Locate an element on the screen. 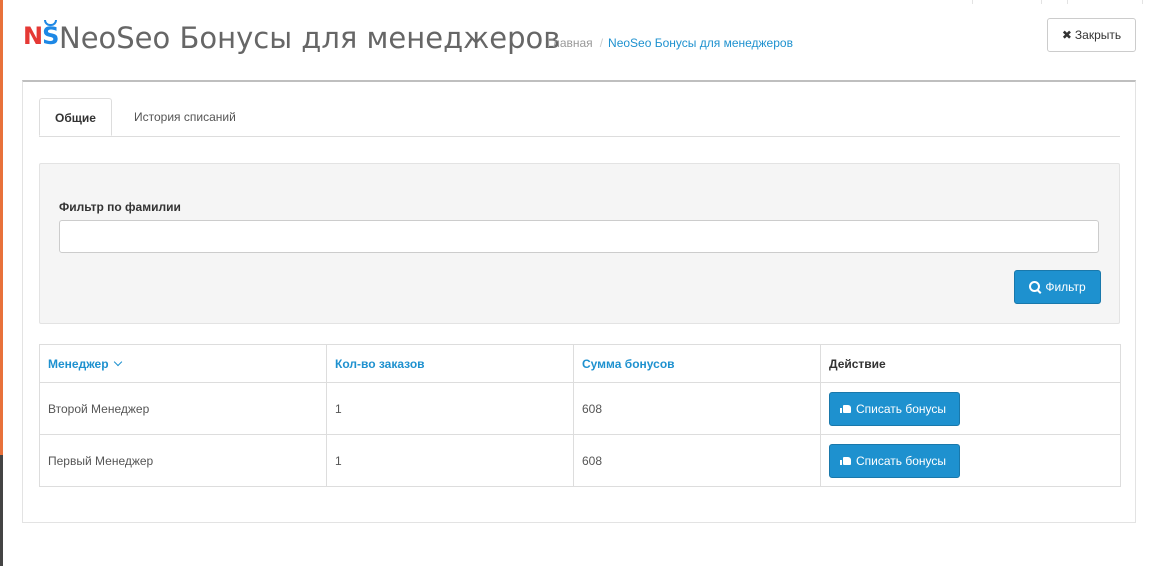 Image resolution: width=1156 pixels, height=566 pixels. search-icon is located at coordinates (1035, 286).